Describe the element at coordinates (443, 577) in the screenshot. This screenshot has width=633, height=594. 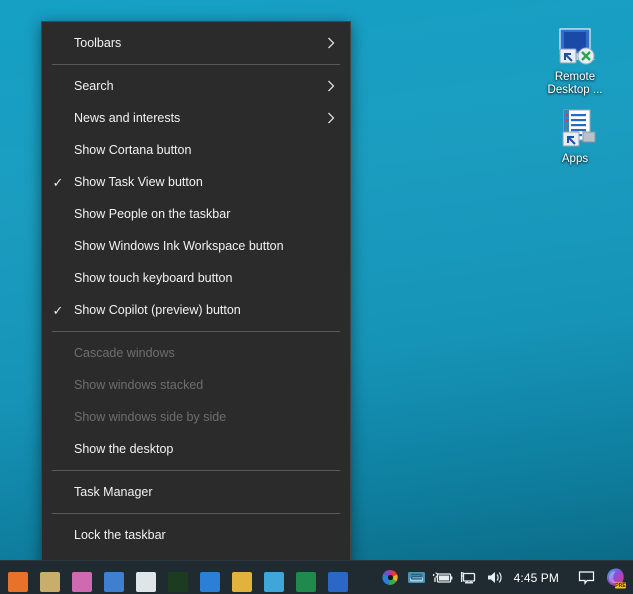
I see `battery-charging-icon` at that location.